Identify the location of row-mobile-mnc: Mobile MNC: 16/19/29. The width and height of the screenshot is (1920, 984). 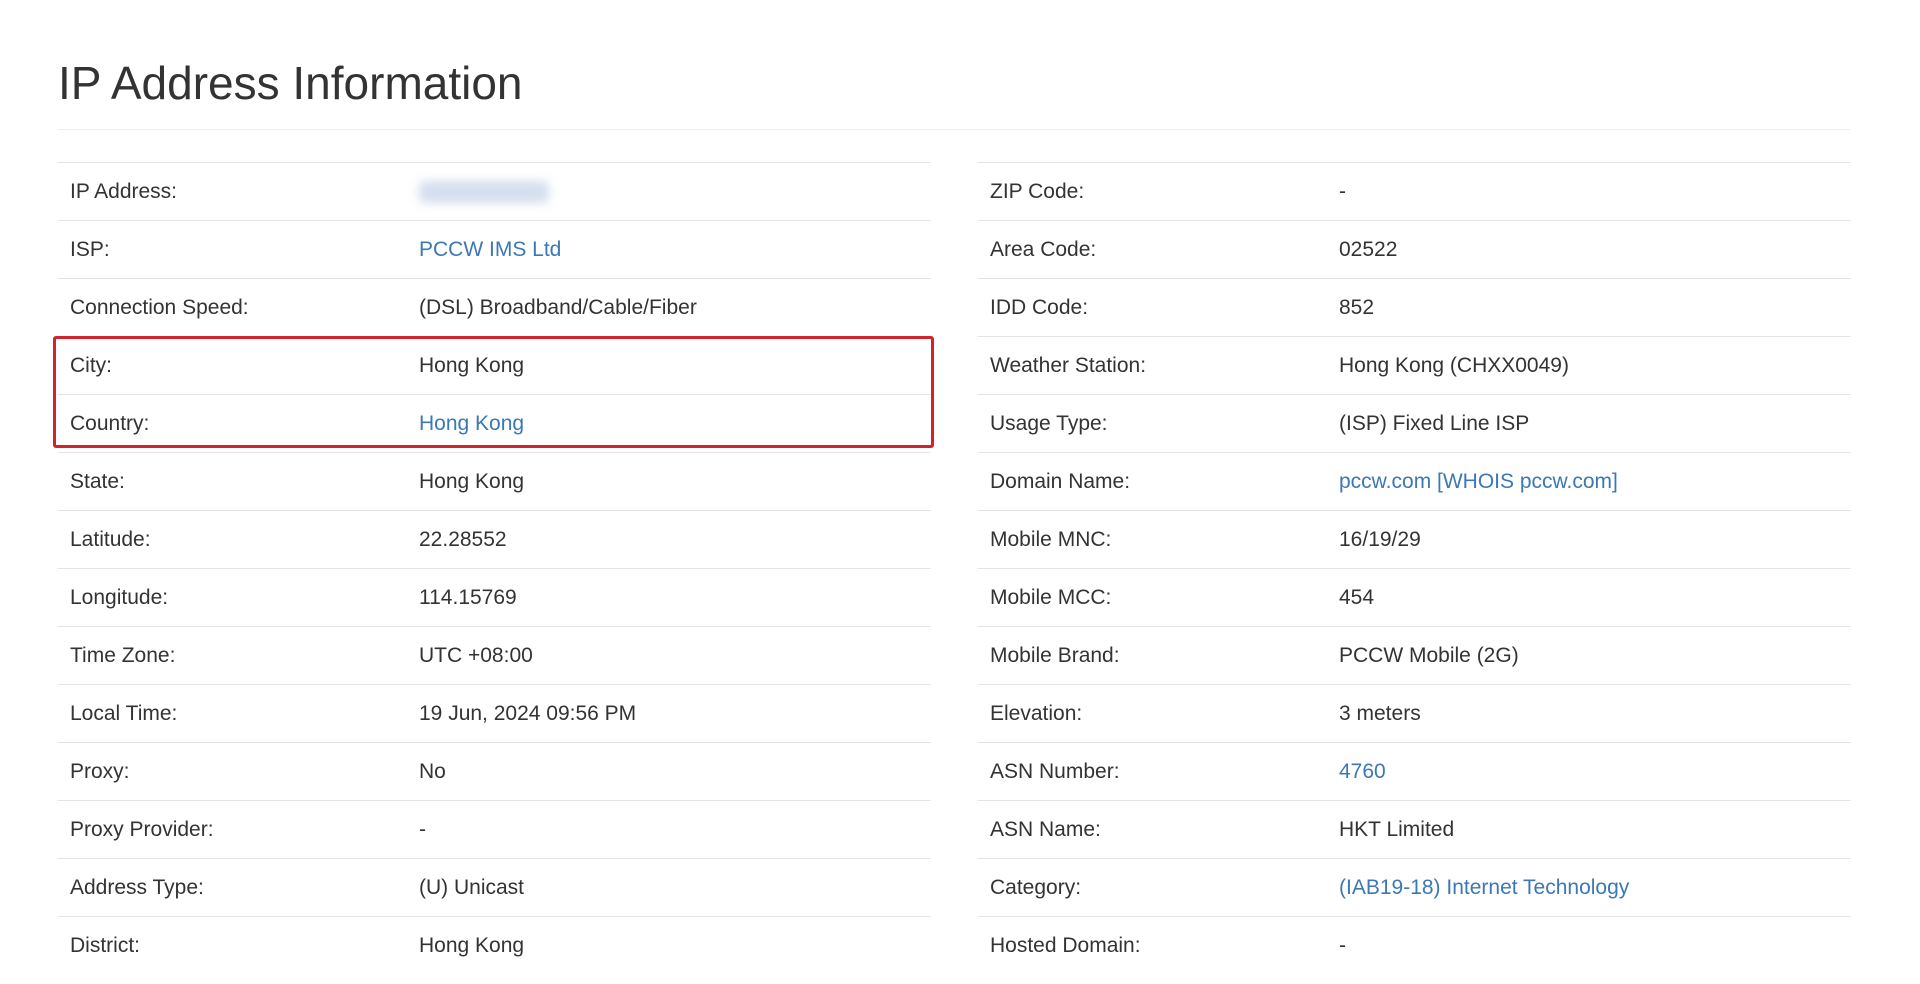
(1414, 540).